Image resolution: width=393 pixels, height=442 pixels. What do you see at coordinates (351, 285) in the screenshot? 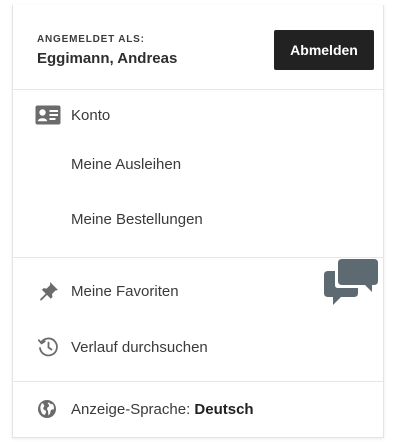
I see `chat-bubbles-icon` at bounding box center [351, 285].